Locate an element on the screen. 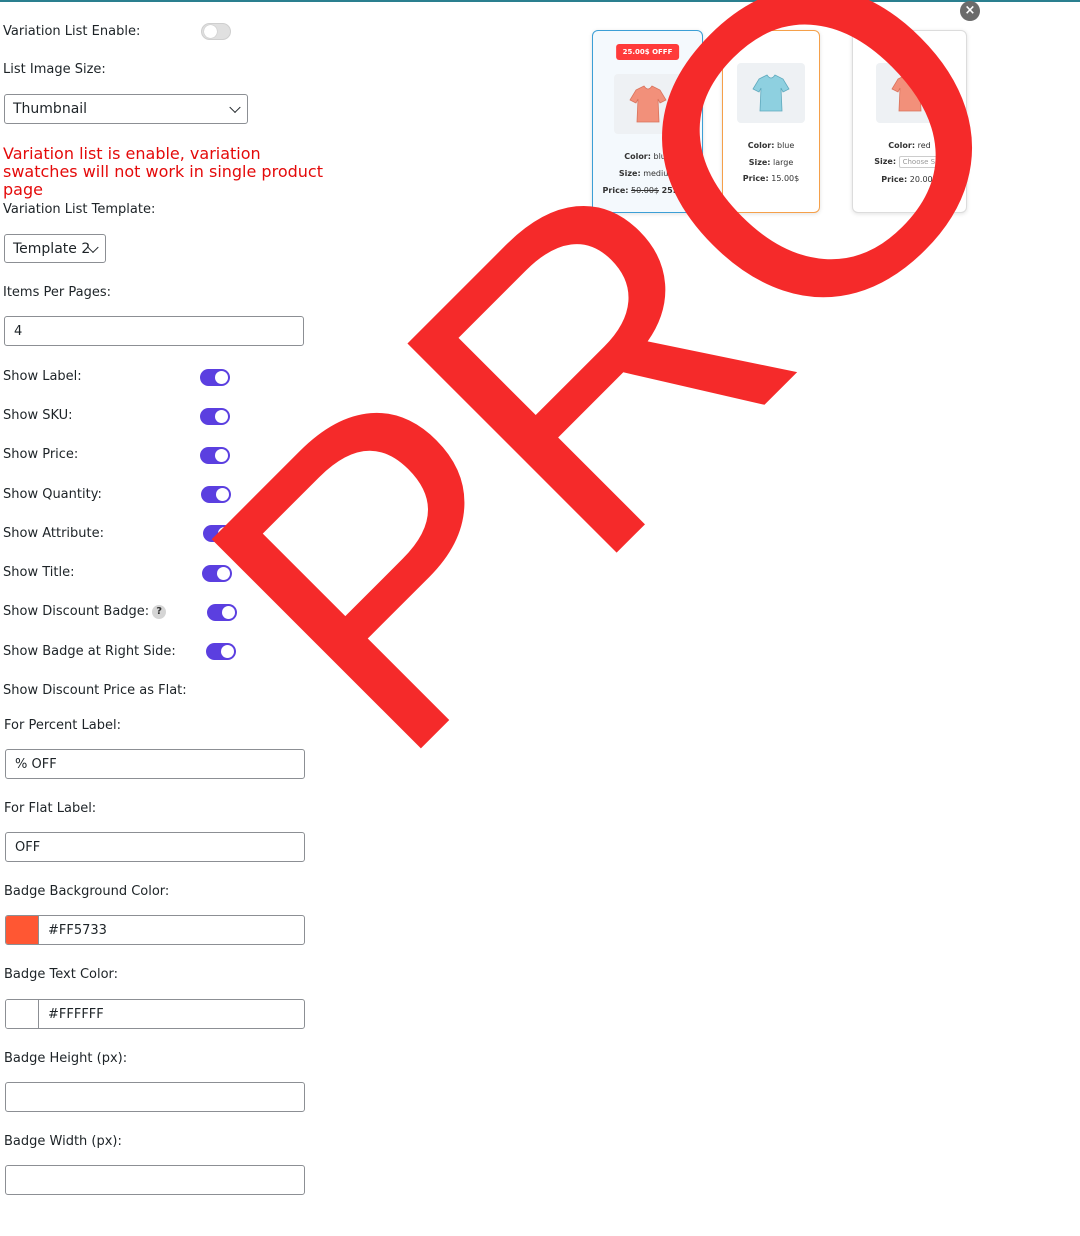 The height and width of the screenshot is (1236, 1080). preview-card-template-2: Color: blue Size: large Price: 15.00$ is located at coordinates (771, 121).